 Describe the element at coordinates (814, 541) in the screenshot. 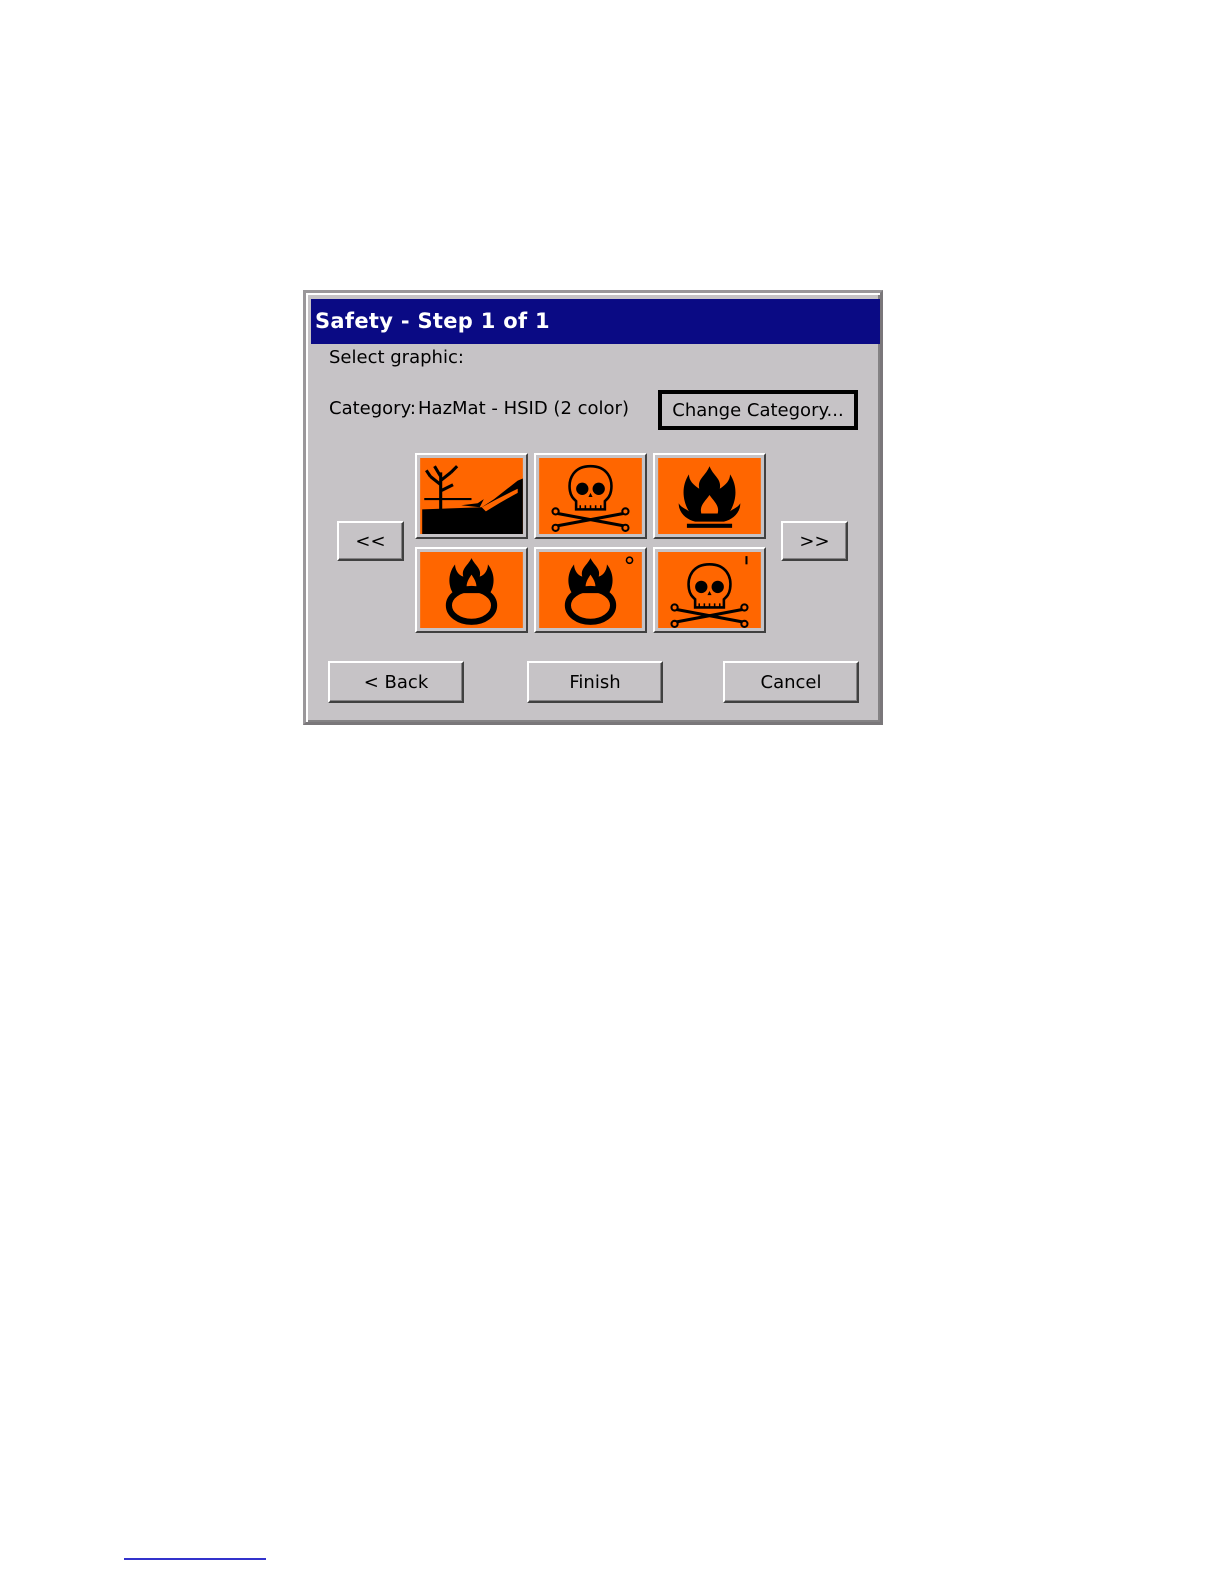

I see `next-page-button: >>` at that location.